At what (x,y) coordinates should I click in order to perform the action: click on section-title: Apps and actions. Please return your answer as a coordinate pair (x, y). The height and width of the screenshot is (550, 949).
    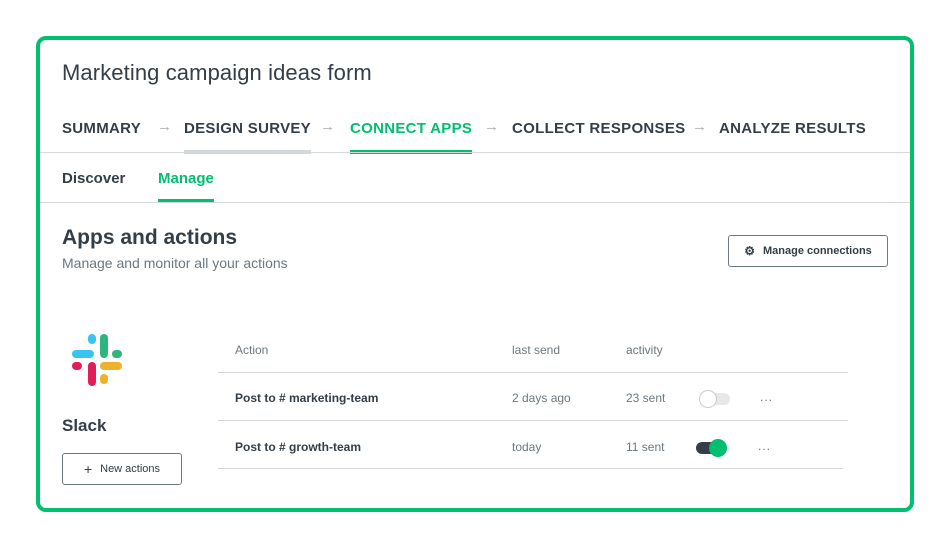
    Looking at the image, I should click on (150, 237).